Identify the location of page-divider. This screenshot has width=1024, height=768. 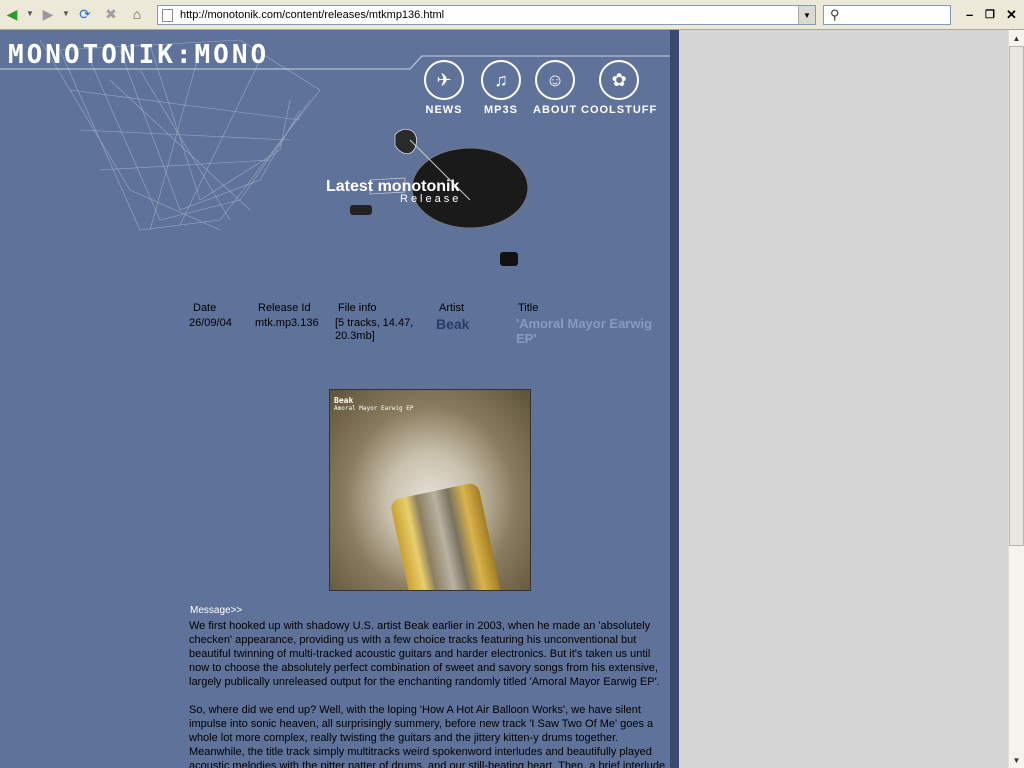
(674, 399).